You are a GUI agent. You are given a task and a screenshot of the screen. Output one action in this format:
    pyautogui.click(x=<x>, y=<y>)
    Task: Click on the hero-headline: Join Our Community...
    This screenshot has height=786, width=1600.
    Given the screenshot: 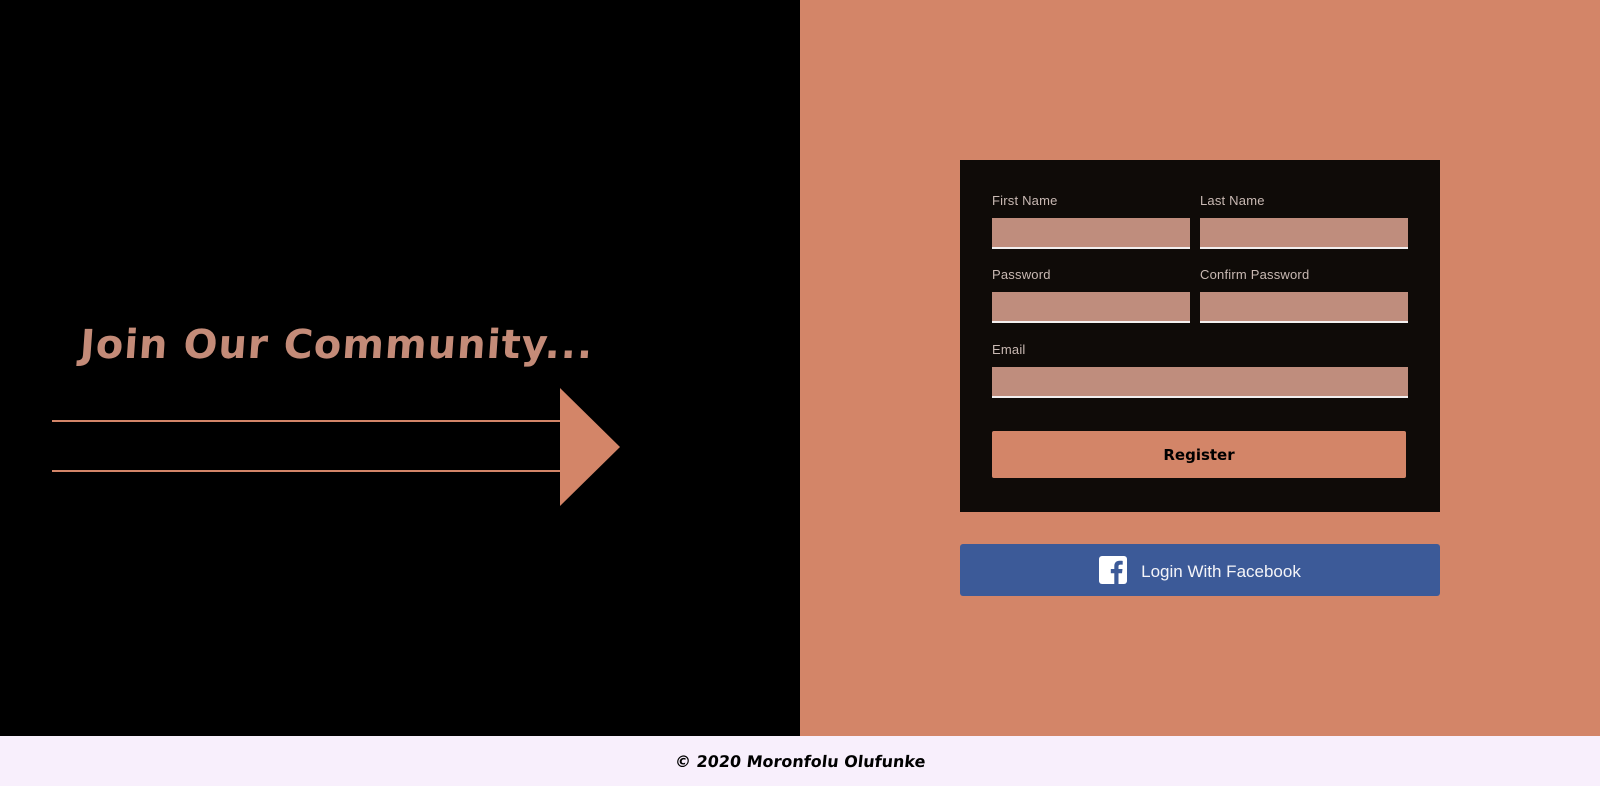 What is the action you would take?
    pyautogui.click(x=337, y=345)
    